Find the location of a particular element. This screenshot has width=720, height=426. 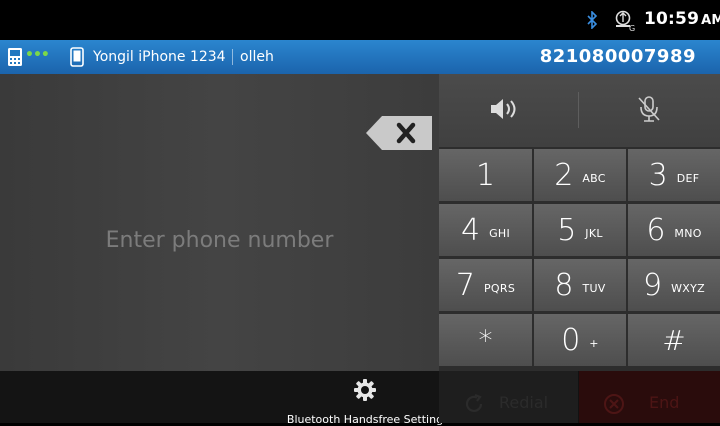

key-digit: 3 is located at coordinates (658, 175).